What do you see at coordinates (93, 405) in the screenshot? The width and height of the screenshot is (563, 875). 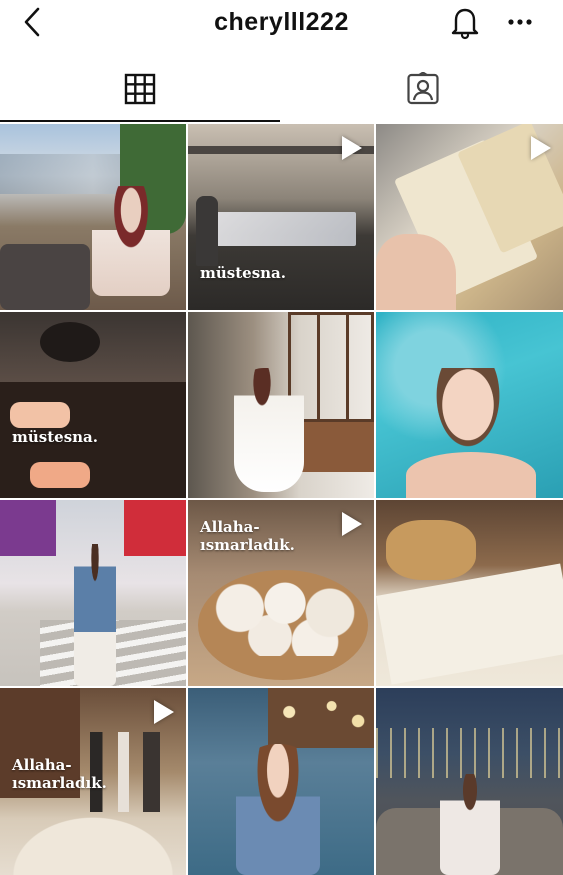 I see `post-tile-4: müstesna.` at bounding box center [93, 405].